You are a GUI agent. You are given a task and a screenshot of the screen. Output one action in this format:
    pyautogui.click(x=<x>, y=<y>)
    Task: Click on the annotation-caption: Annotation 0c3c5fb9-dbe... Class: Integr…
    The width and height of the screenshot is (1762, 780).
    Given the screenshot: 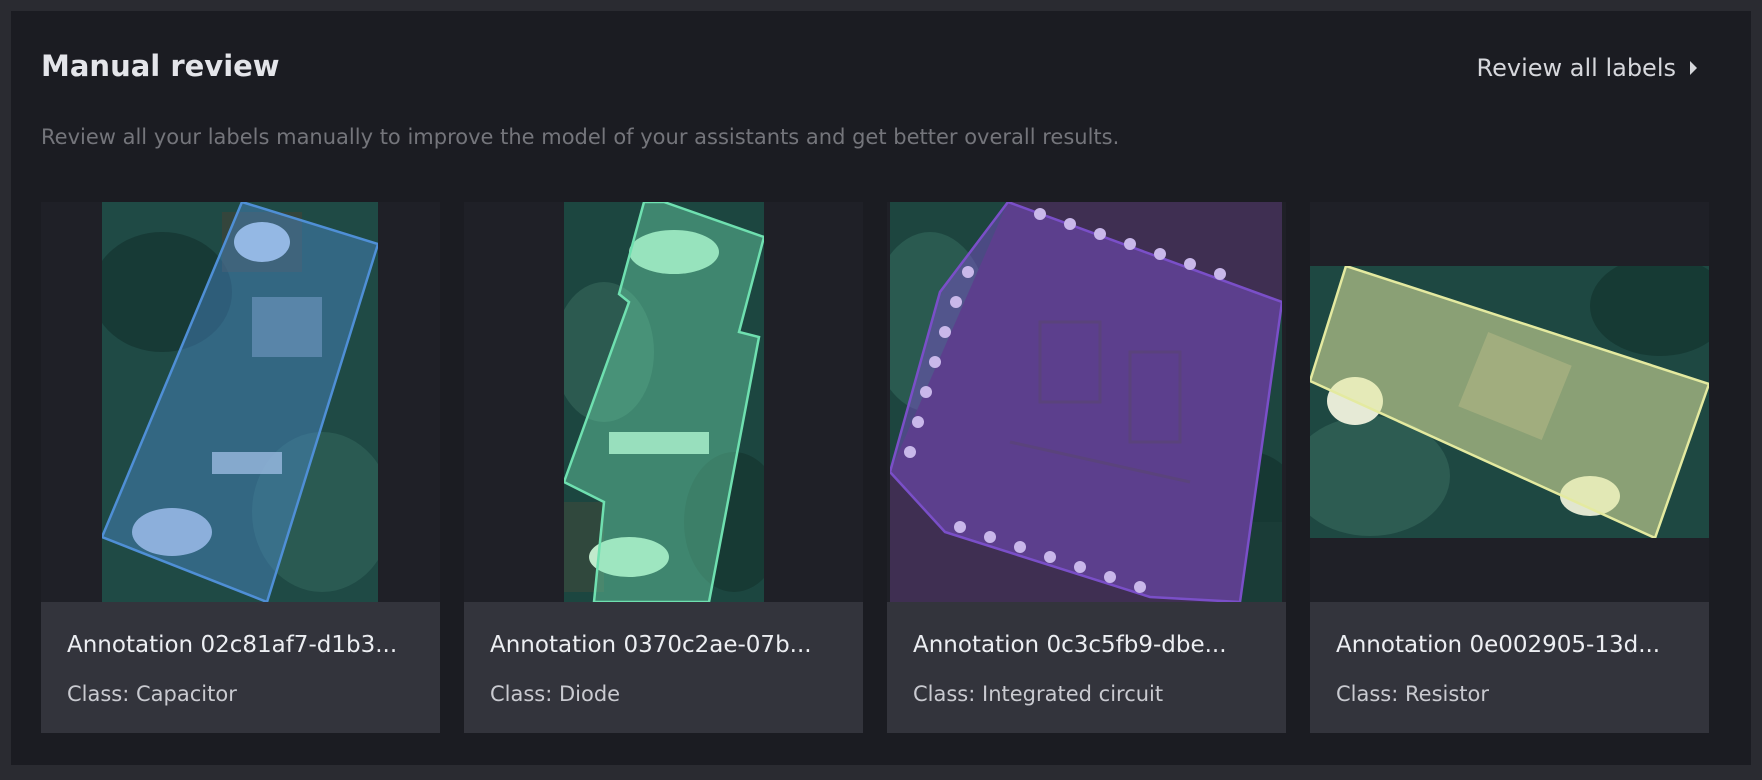 What is the action you would take?
    pyautogui.click(x=1086, y=667)
    